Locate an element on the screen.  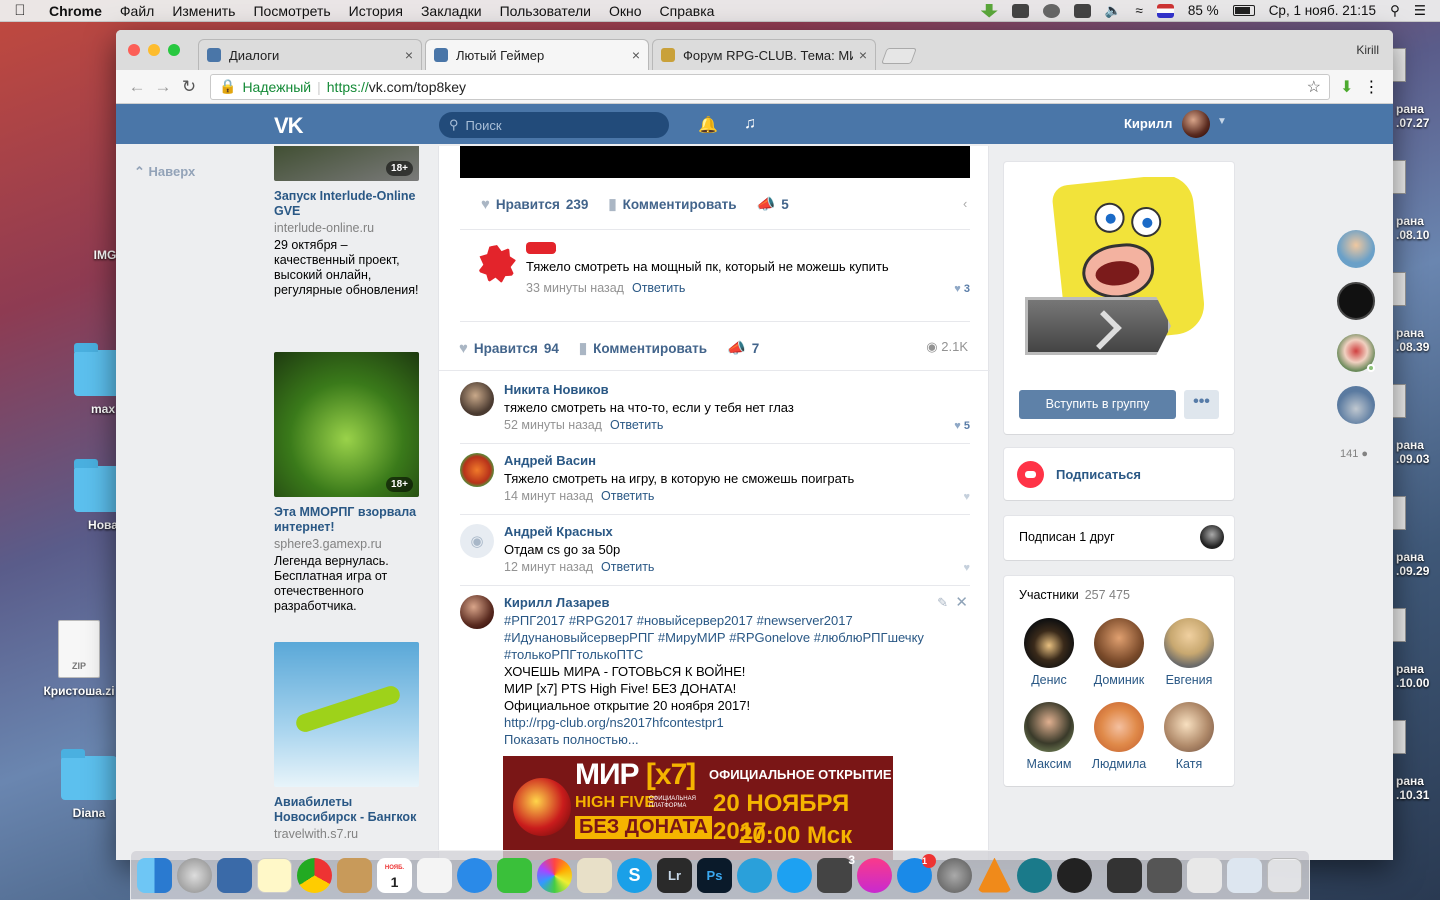
forward-arrow-icon: → is located at coordinates (163, 87).